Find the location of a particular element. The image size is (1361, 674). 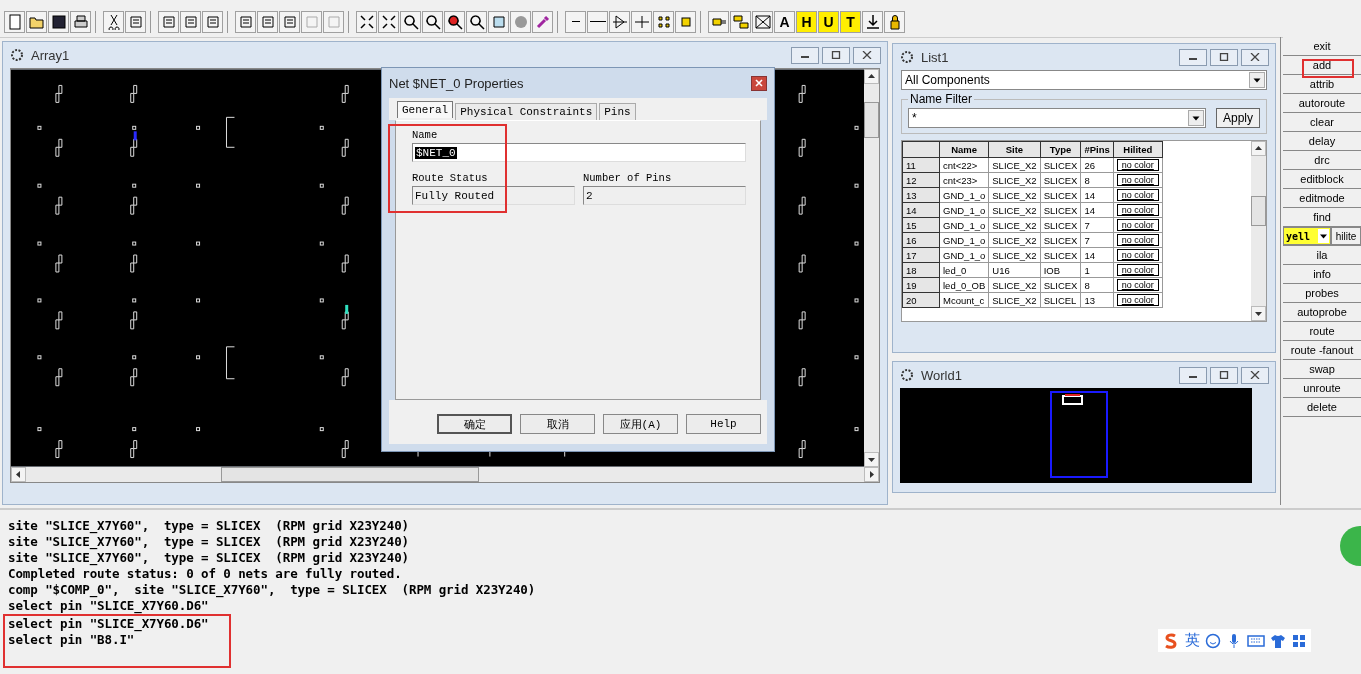

field-label: Route Status is located at coordinates (450, 178).